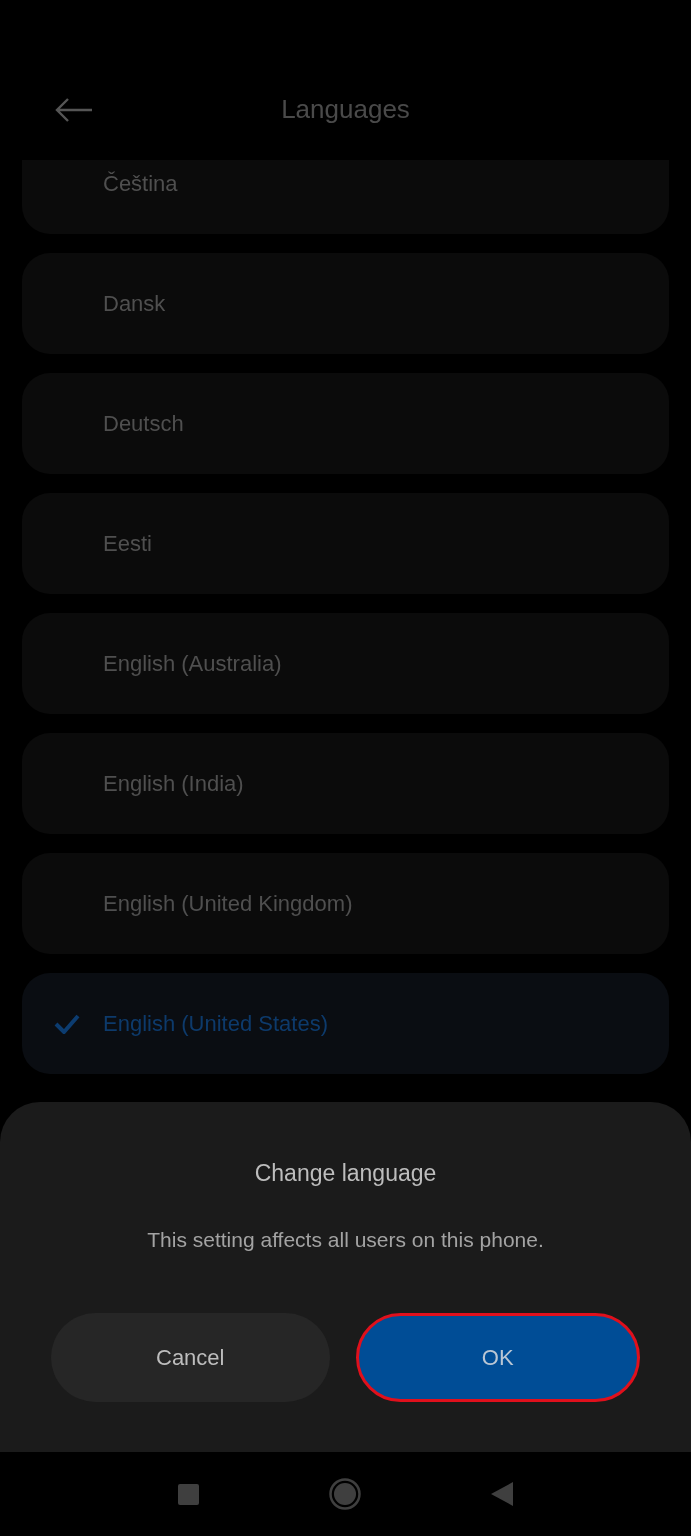 The image size is (691, 1536). Describe the element at coordinates (228, 903) in the screenshot. I see `language-label: English (United Kingdom)` at that location.